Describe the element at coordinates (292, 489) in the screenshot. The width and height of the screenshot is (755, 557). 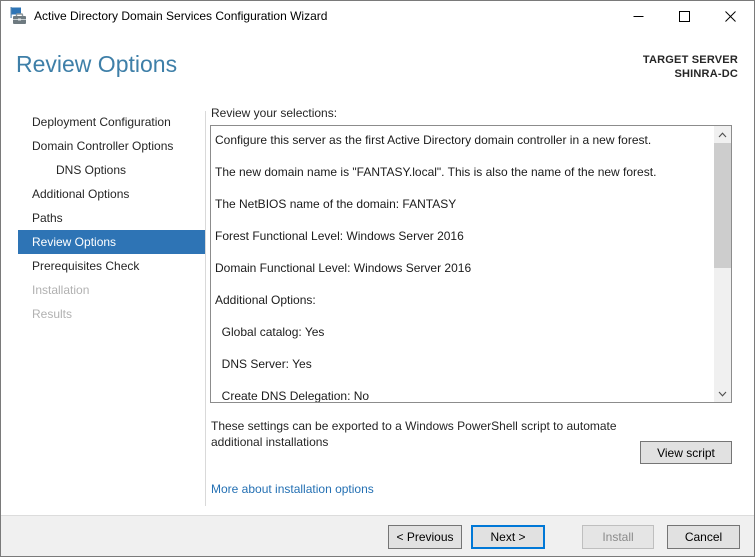
I see `more-about-link: More about installation options` at that location.